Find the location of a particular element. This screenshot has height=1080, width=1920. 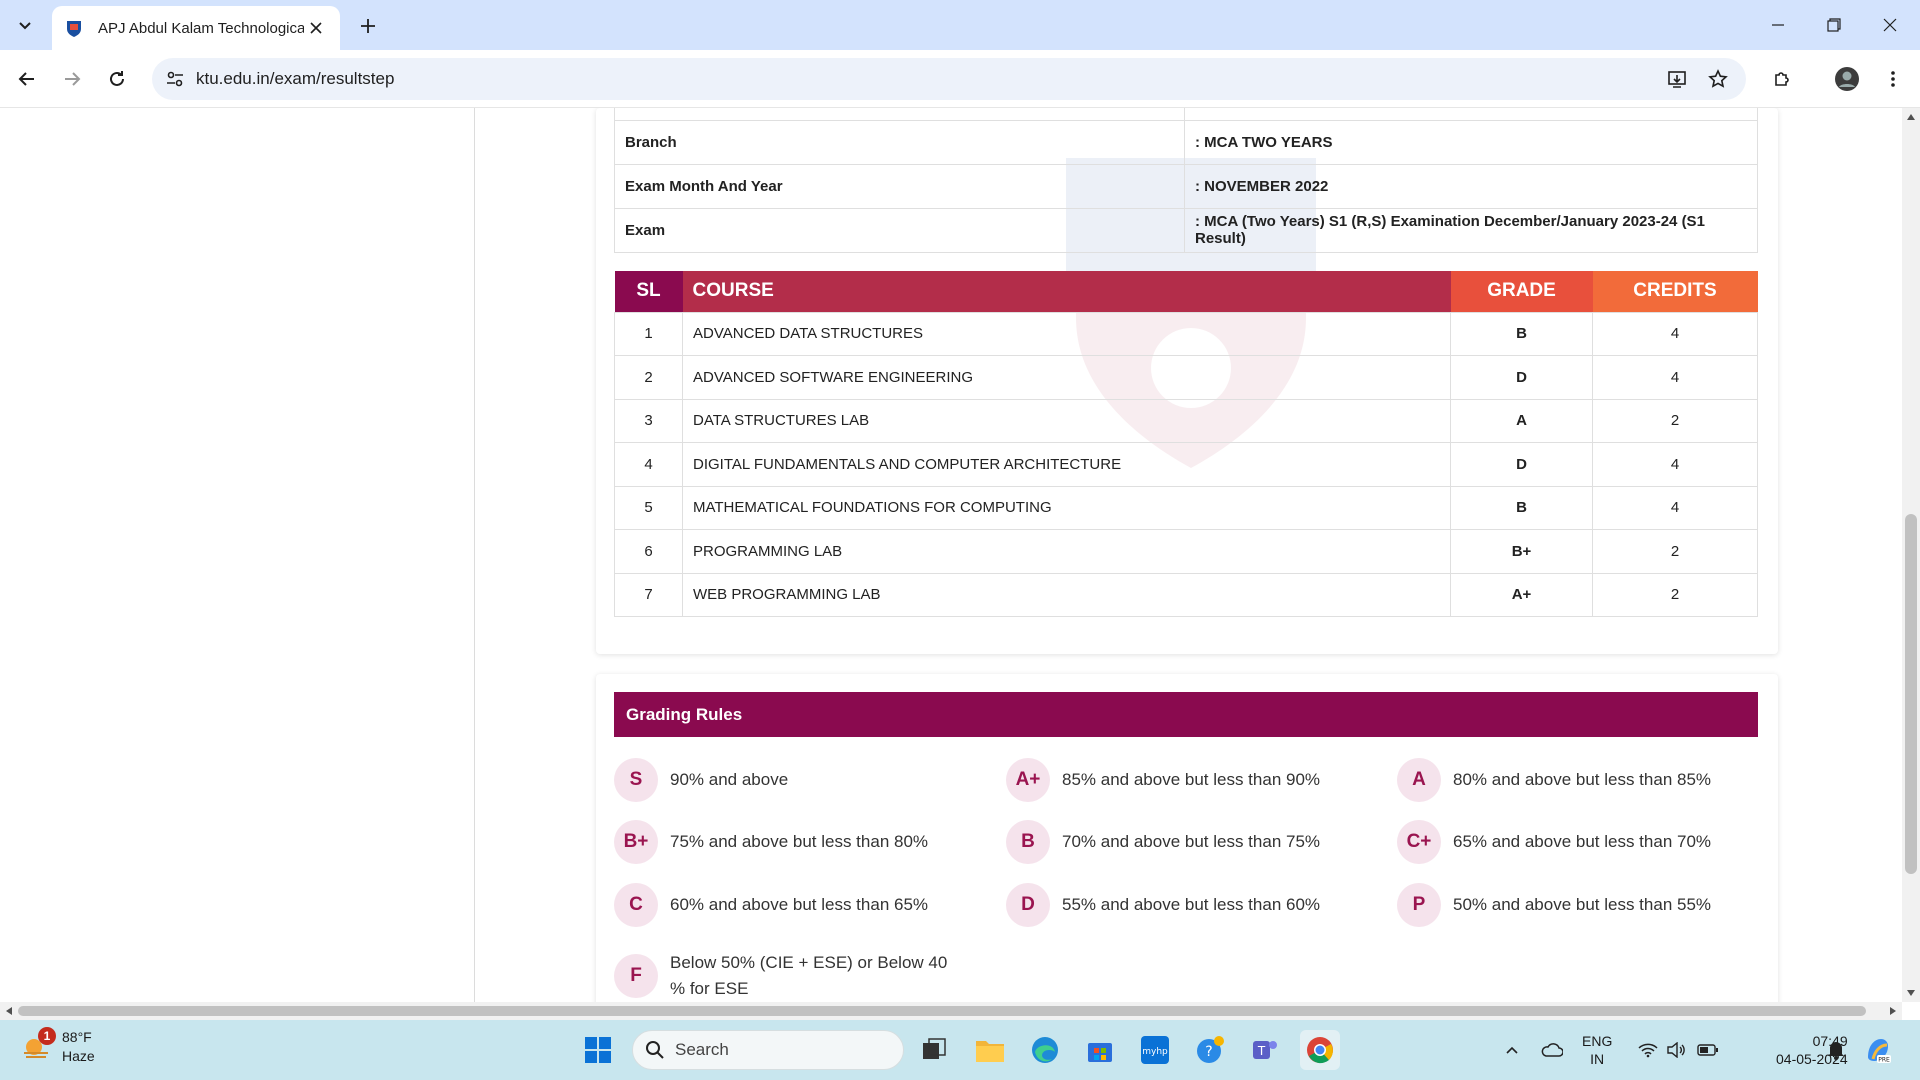

info-row-branch: Branch : MCA TWO YEARS is located at coordinates (1186, 142).